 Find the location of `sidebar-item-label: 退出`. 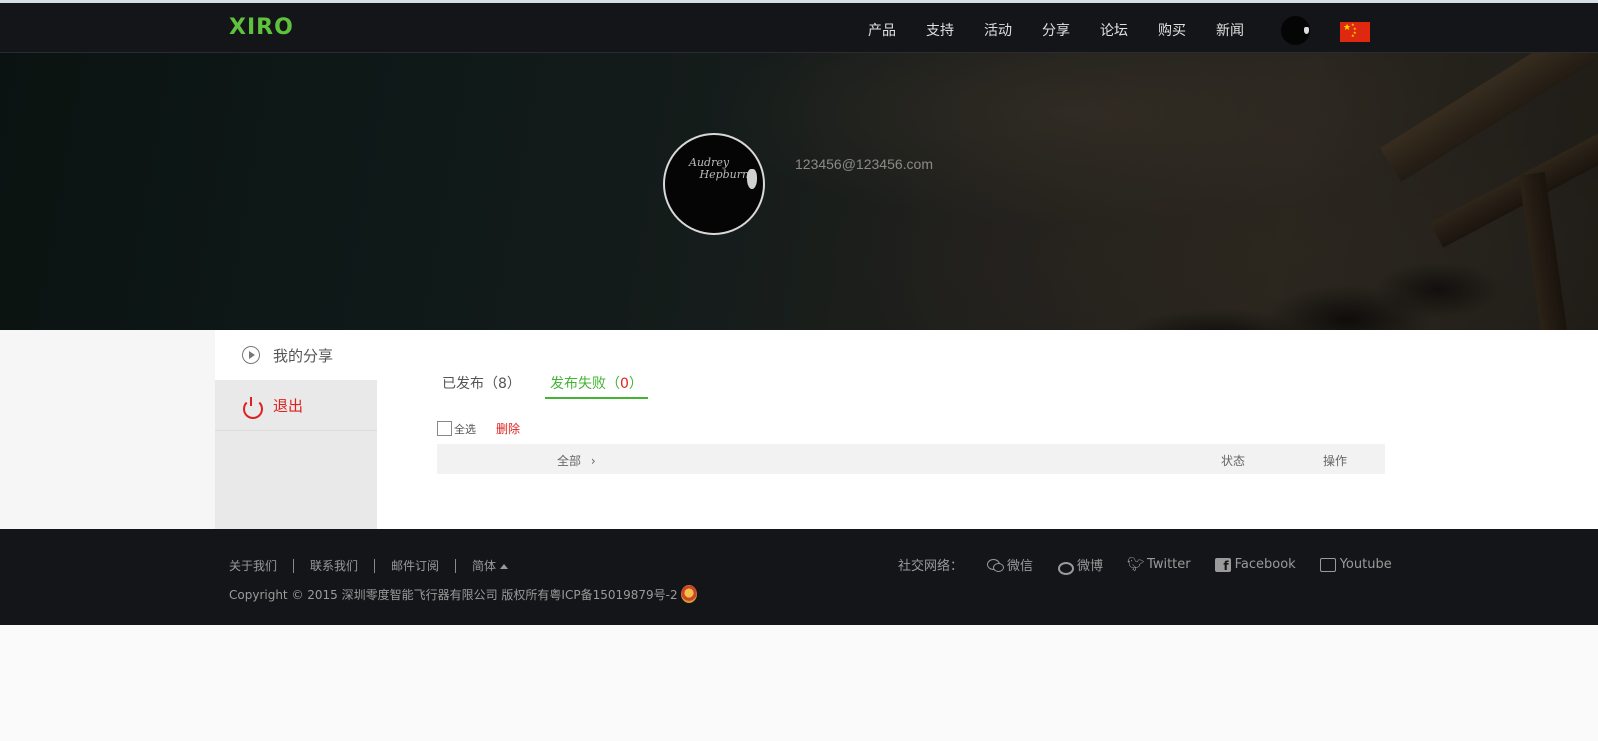

sidebar-item-label: 退出 is located at coordinates (288, 406).